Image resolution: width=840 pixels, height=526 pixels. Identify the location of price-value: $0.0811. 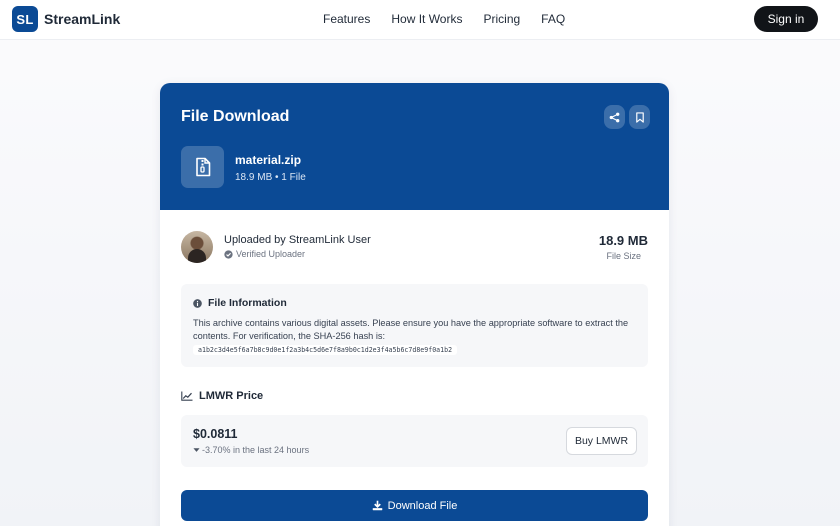
(215, 434).